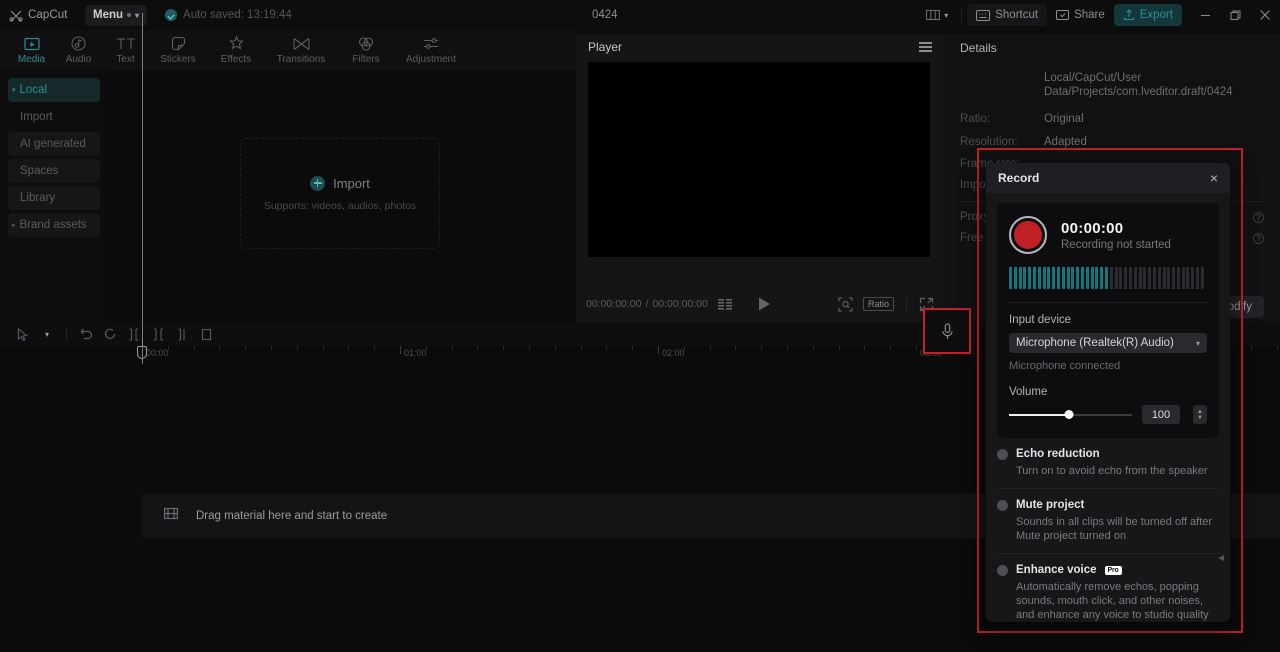 This screenshot has width=1280, height=652. I want to click on sidebar-item-ai-generated: AI generated, so click(54, 144).